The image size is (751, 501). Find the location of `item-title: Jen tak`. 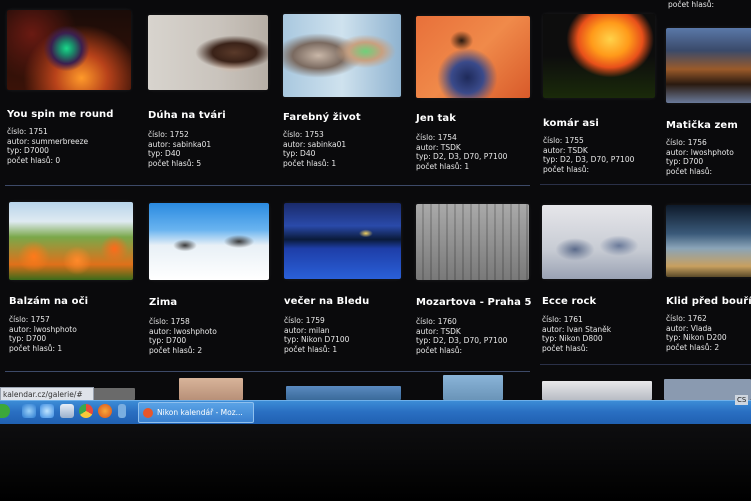

item-title: Jen tak is located at coordinates (436, 118).